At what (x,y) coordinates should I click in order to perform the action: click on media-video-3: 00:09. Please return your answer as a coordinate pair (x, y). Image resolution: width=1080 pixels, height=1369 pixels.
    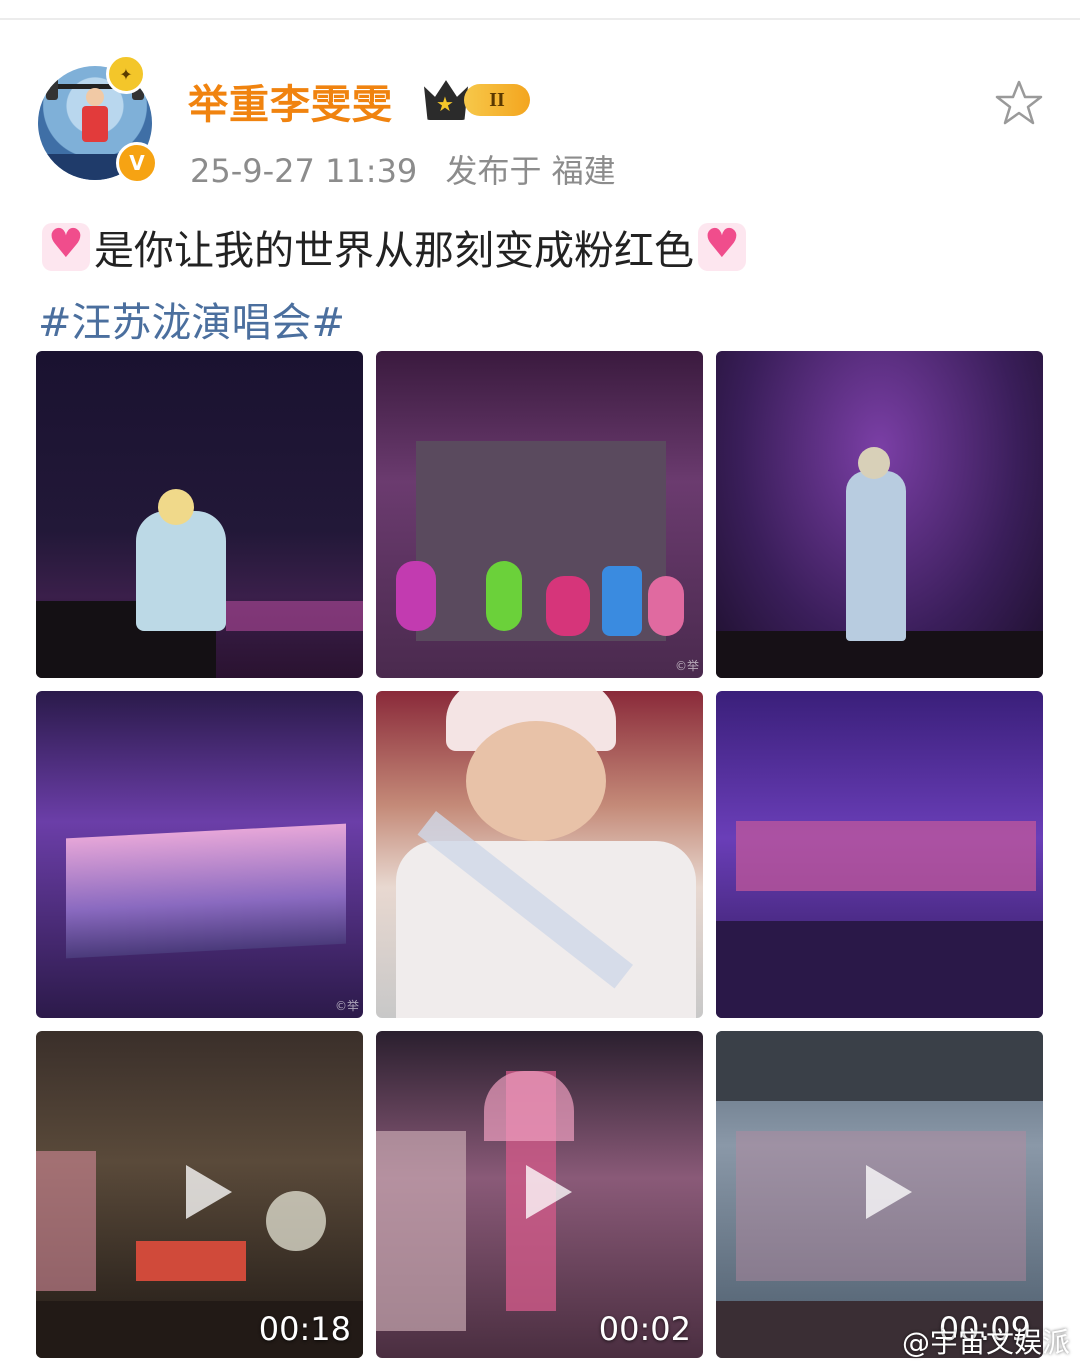
    Looking at the image, I should click on (879, 1194).